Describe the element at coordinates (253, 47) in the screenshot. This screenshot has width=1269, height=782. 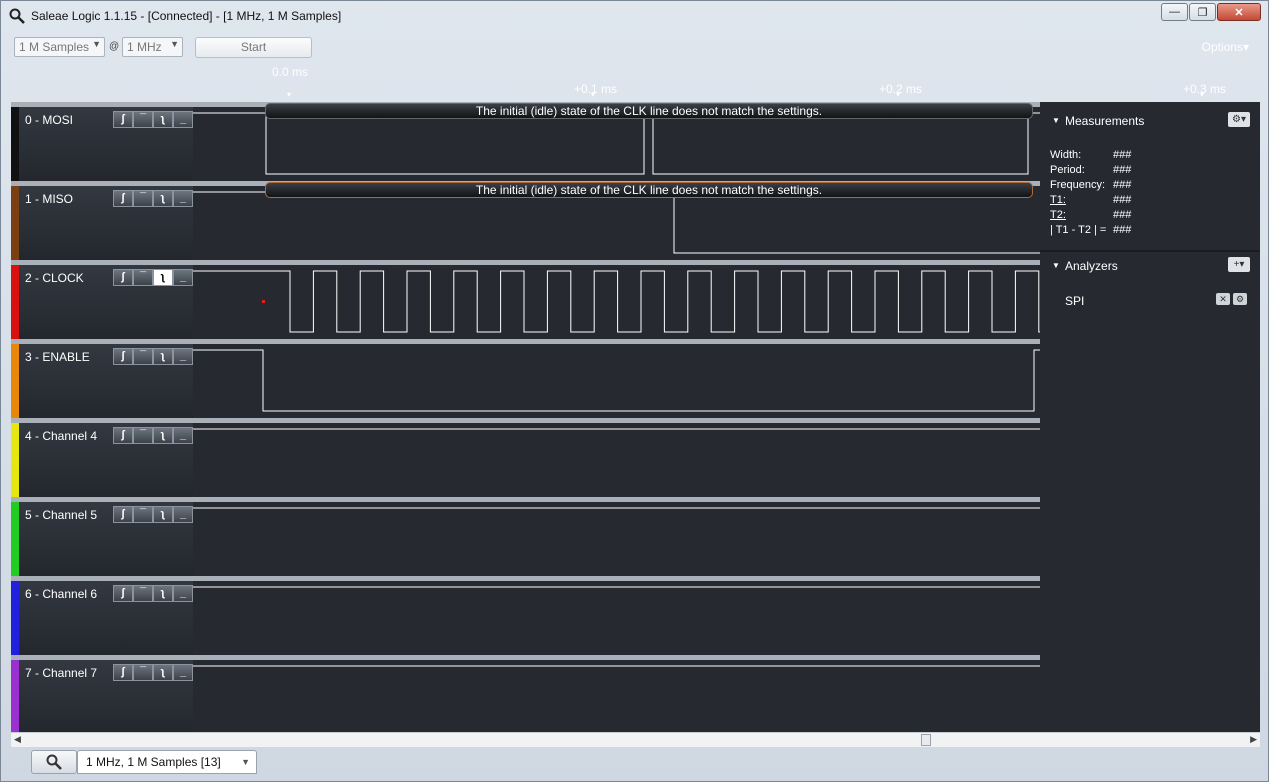
I see `start-button: Start` at that location.